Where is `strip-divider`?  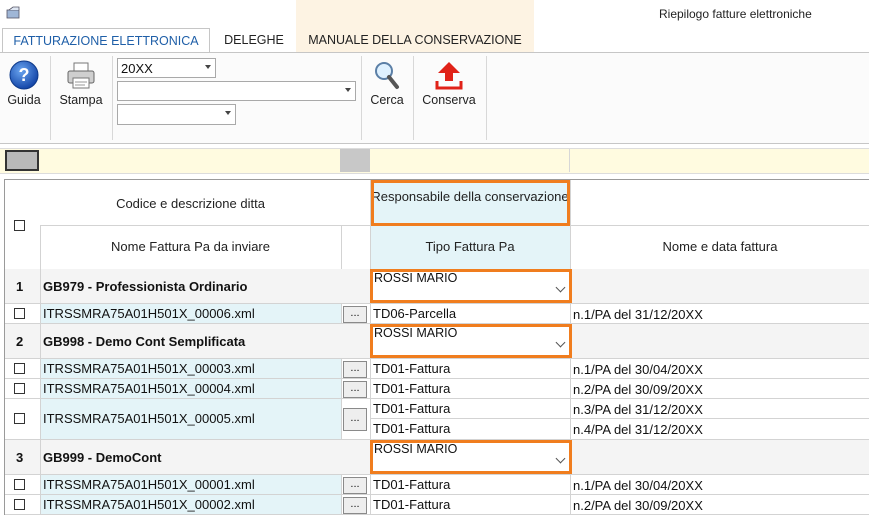
strip-divider is located at coordinates (569, 160).